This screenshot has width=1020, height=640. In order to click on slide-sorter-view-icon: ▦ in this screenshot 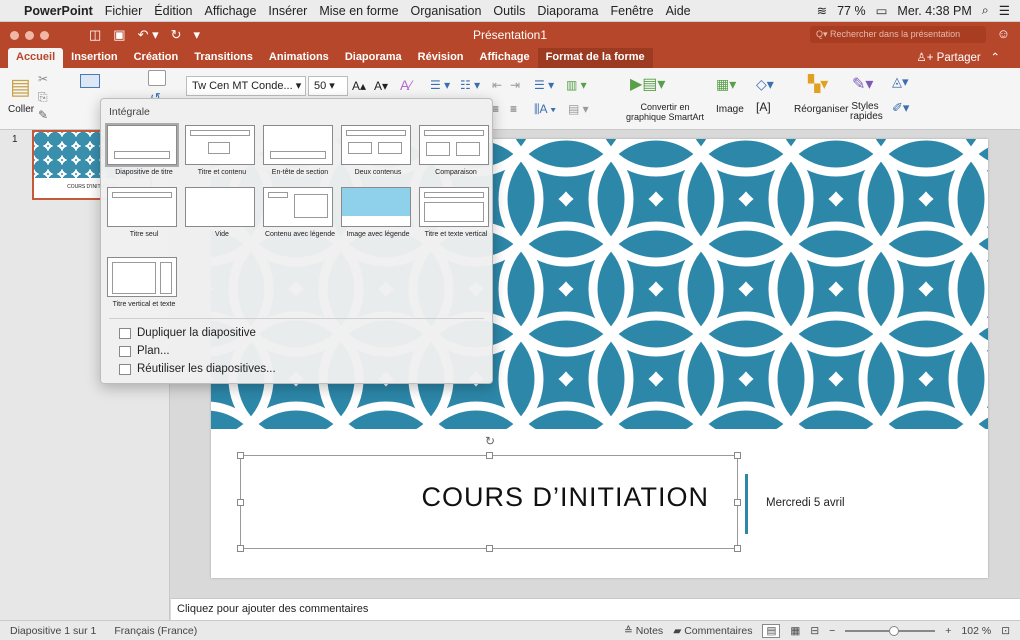, I will do `click(795, 631)`.